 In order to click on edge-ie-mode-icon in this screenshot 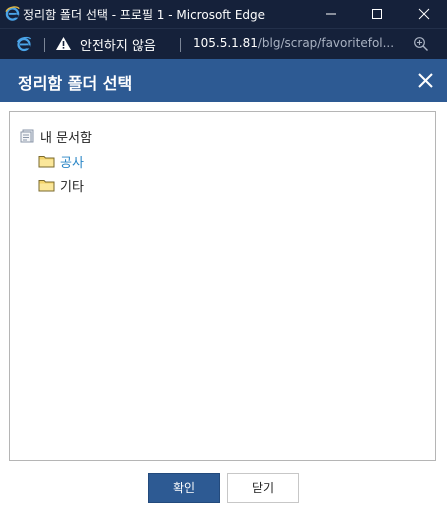, I will do `click(12, 13)`.